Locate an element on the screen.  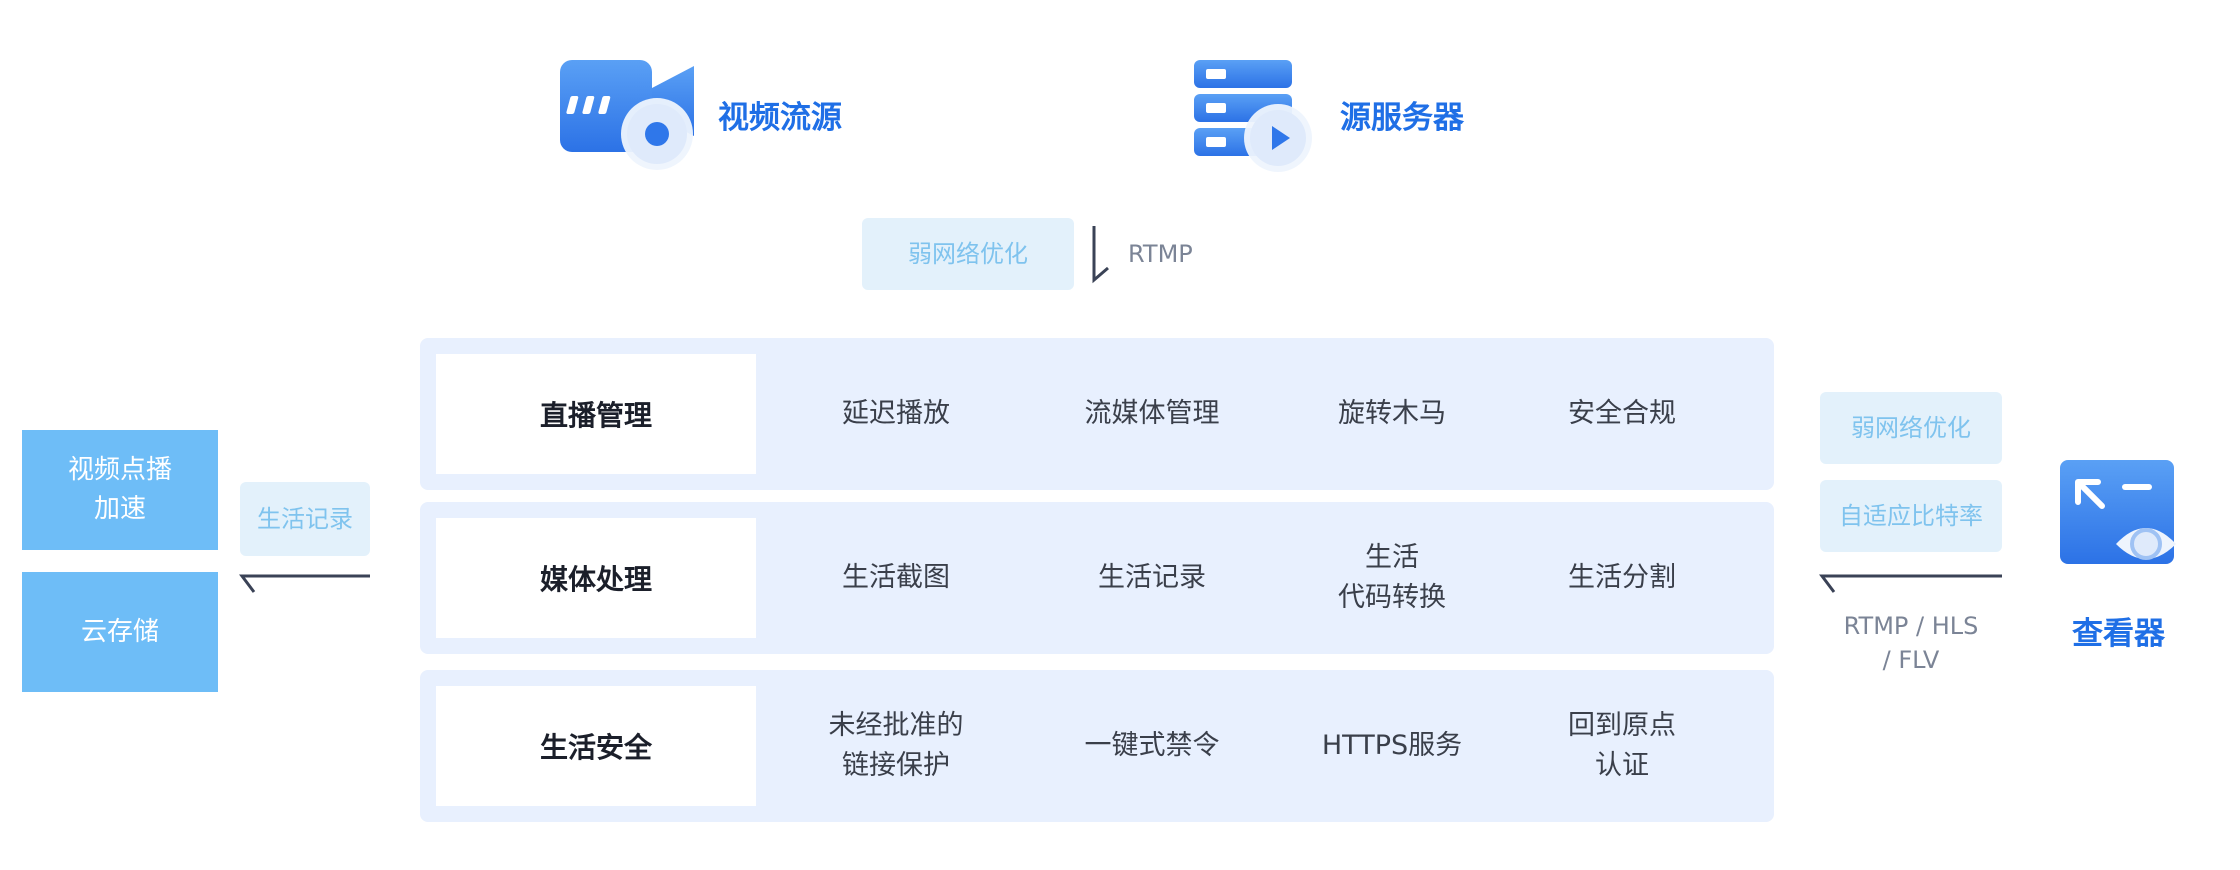
feature-cell: 一键式禁令 is located at coordinates (1152, 745).